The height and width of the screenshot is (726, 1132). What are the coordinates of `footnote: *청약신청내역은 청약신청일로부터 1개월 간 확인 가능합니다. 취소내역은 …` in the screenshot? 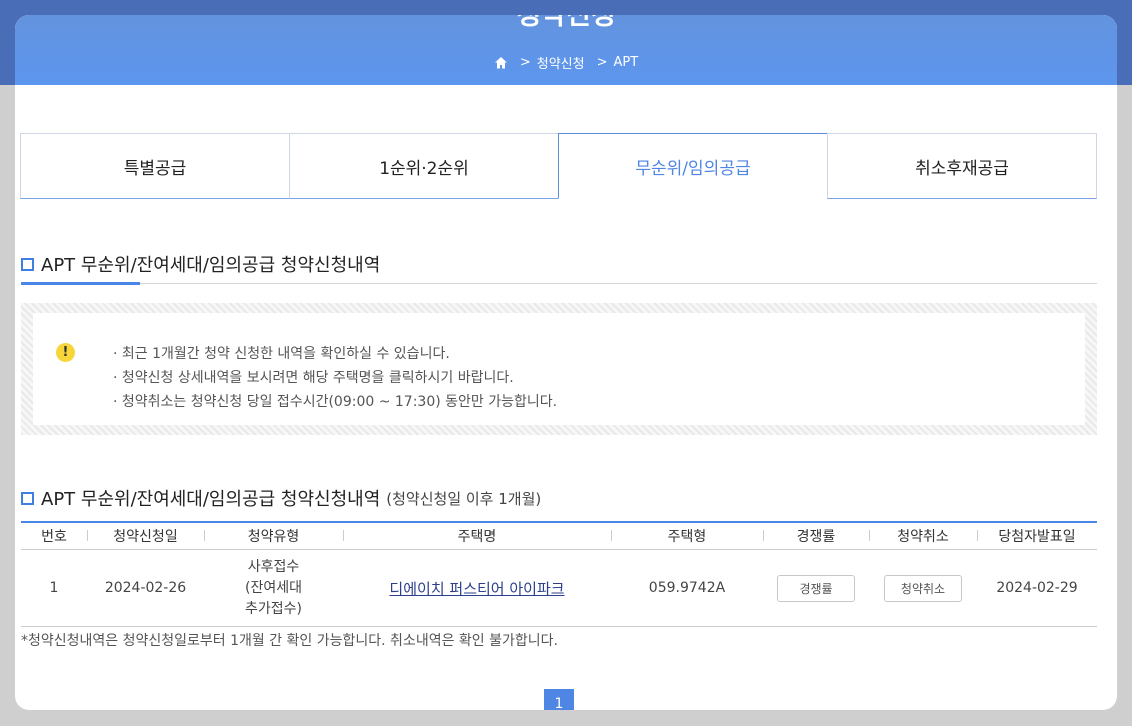 It's located at (289, 641).